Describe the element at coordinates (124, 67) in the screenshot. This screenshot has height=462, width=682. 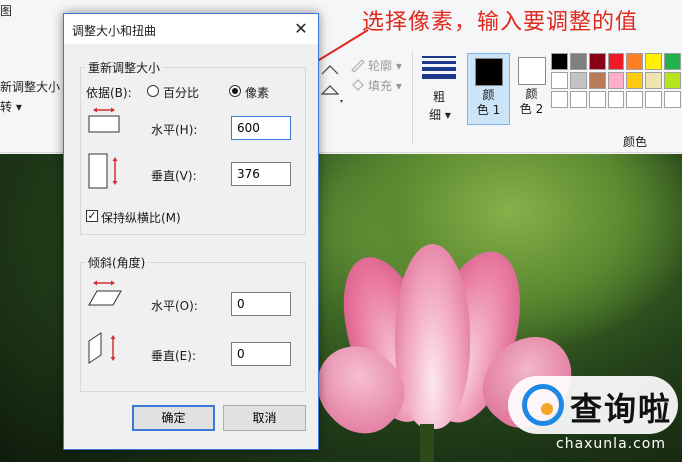
I see `resize-group-title: 重新调整大小` at that location.